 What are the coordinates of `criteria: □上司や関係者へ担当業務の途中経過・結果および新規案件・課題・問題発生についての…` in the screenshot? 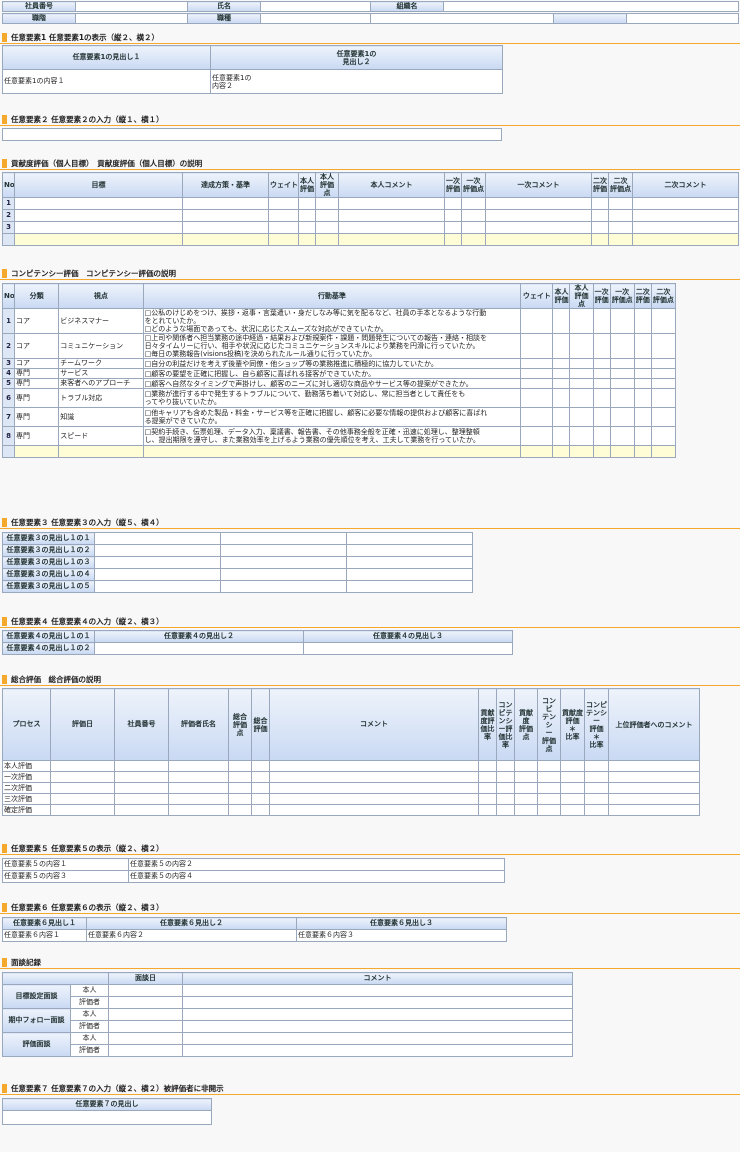 It's located at (332, 346).